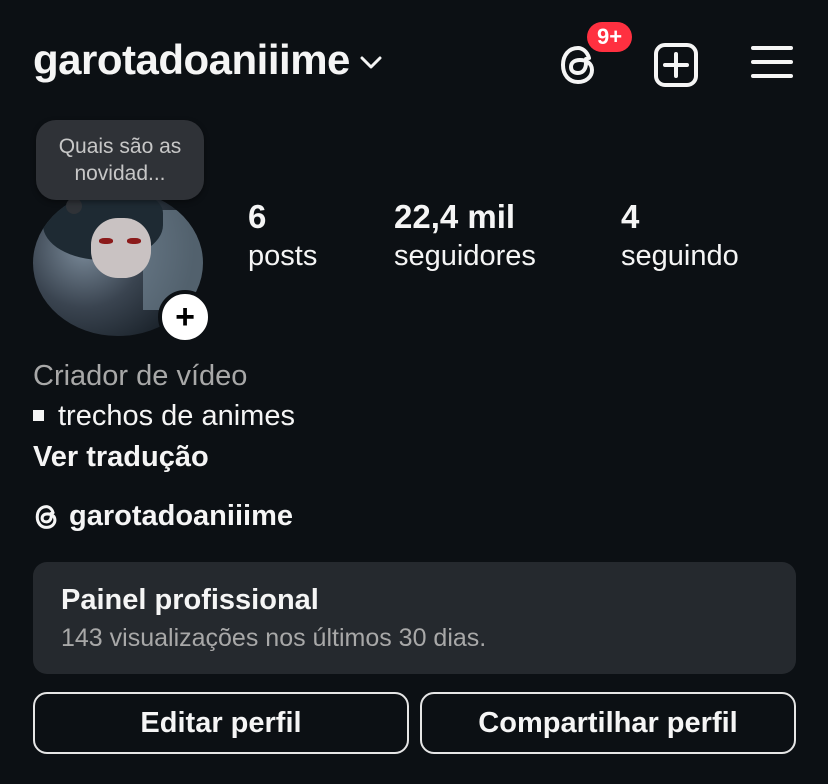  I want to click on following-count: 4, so click(630, 216).